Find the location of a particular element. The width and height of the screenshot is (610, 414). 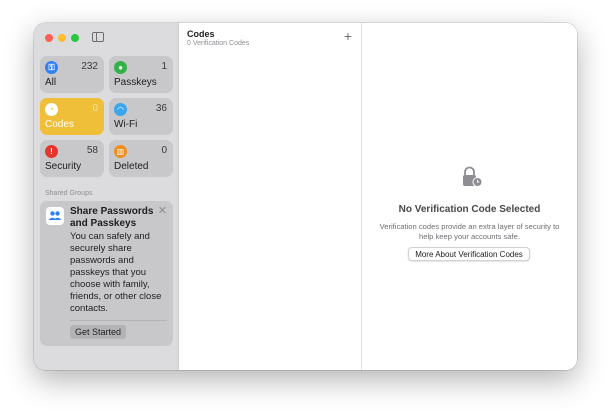

empty-state-title: No Verification Code Selected is located at coordinates (469, 209).